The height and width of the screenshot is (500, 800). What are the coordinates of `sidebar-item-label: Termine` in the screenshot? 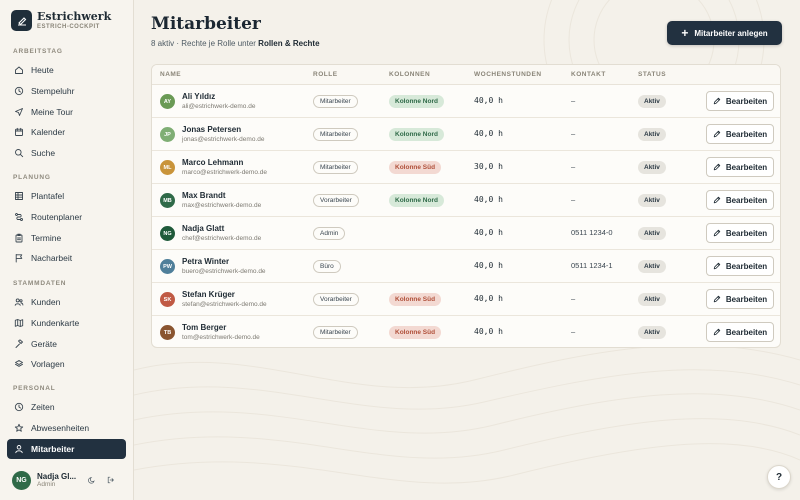 It's located at (46, 237).